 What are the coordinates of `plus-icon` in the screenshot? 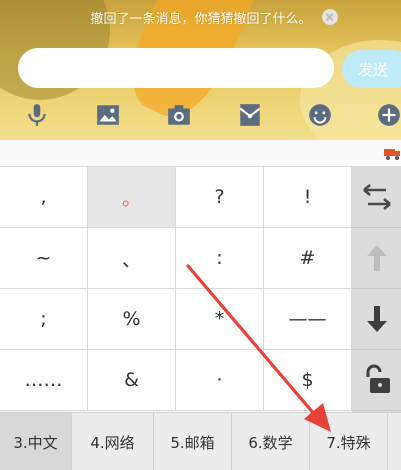 It's located at (387, 115).